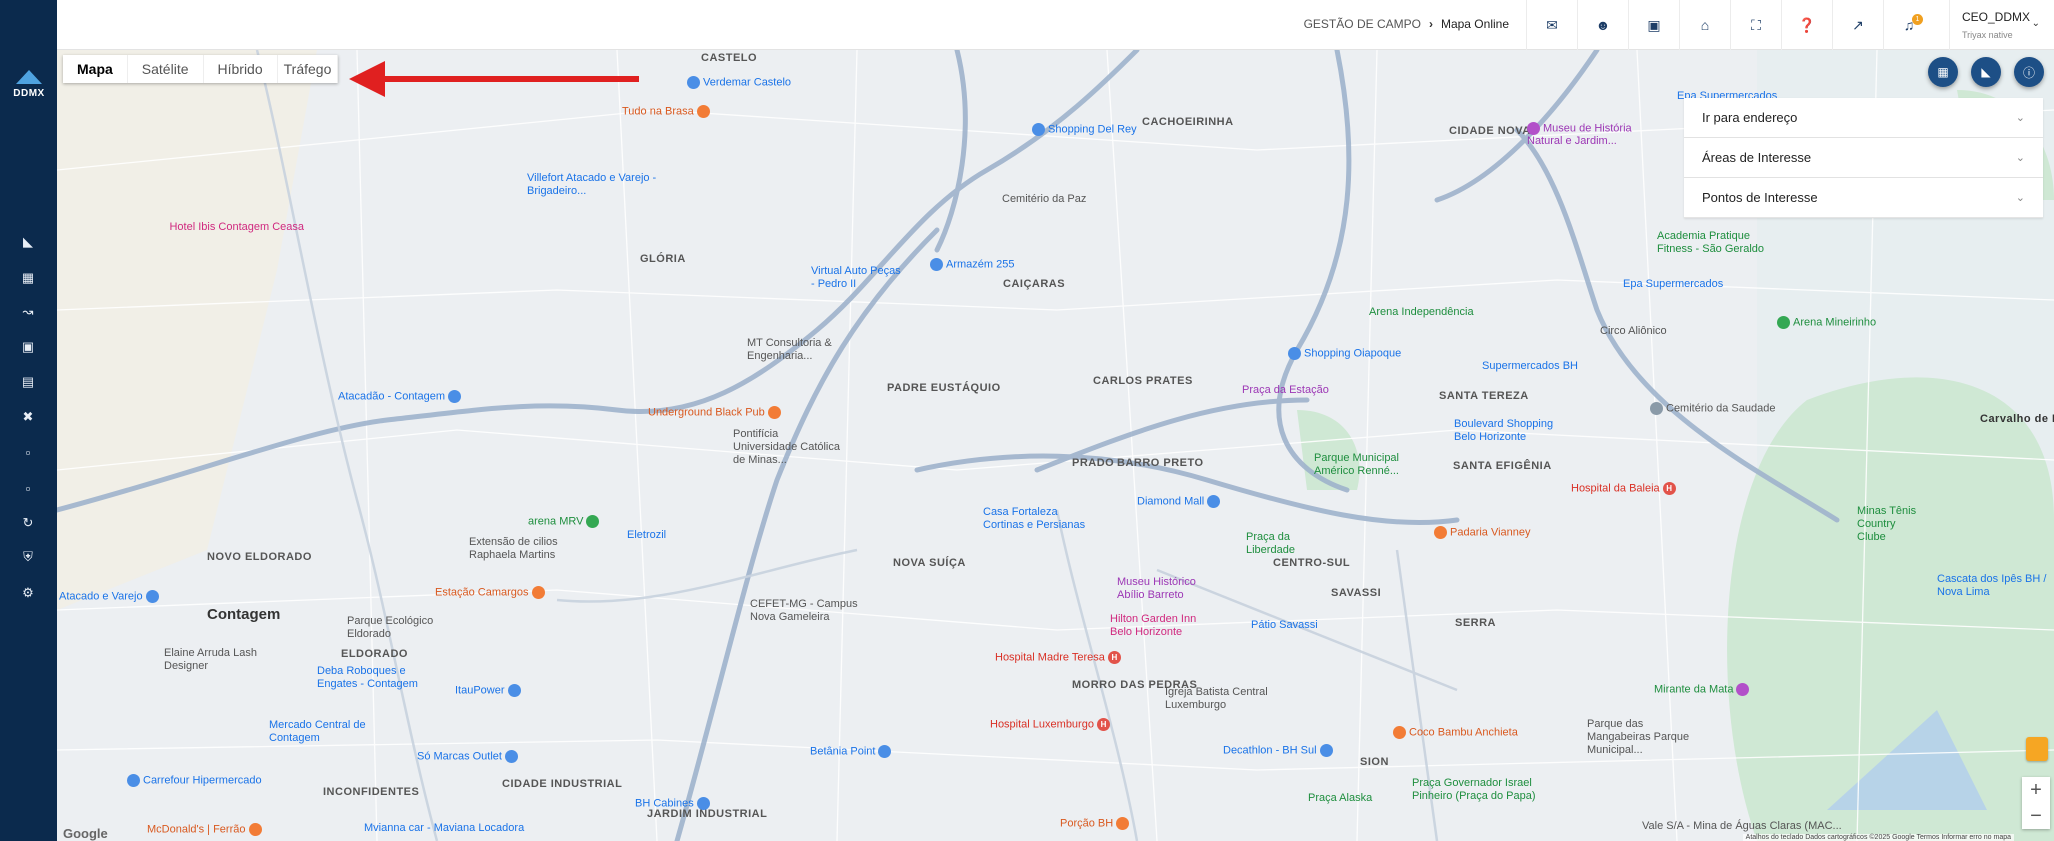  I want to click on info-button: ⓘ, so click(2029, 72).